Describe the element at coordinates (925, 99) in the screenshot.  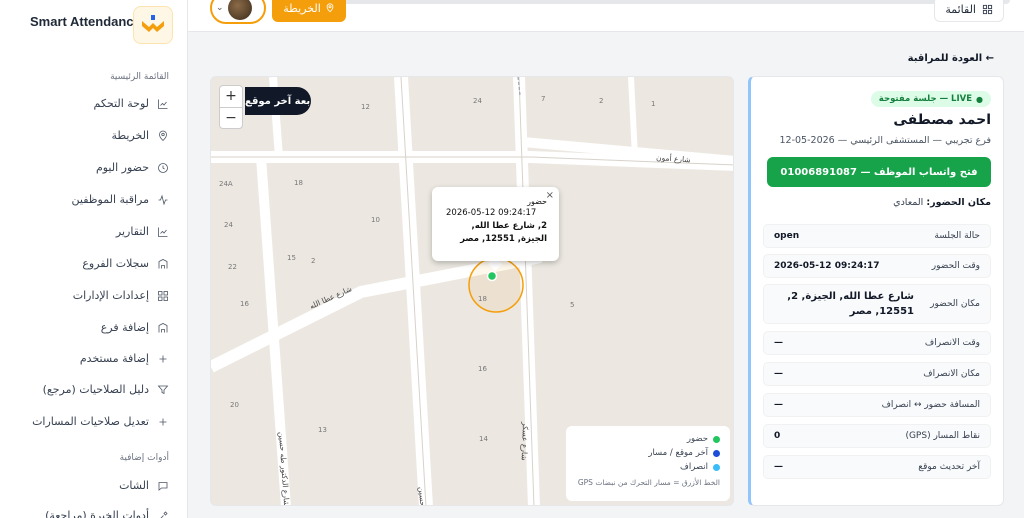
I see `live-badge-label: LIVE — جلسة مفتوحة` at that location.